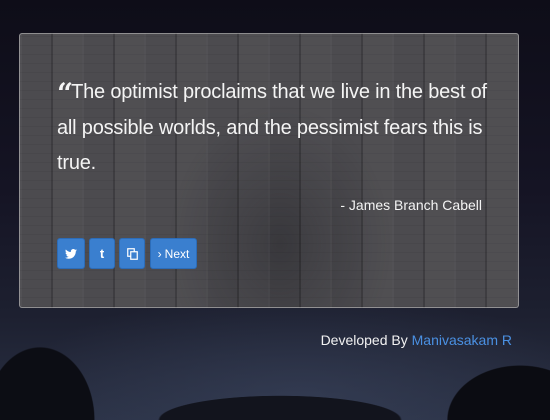 The height and width of the screenshot is (420, 550). I want to click on tumblr-button: t, so click(102, 253).